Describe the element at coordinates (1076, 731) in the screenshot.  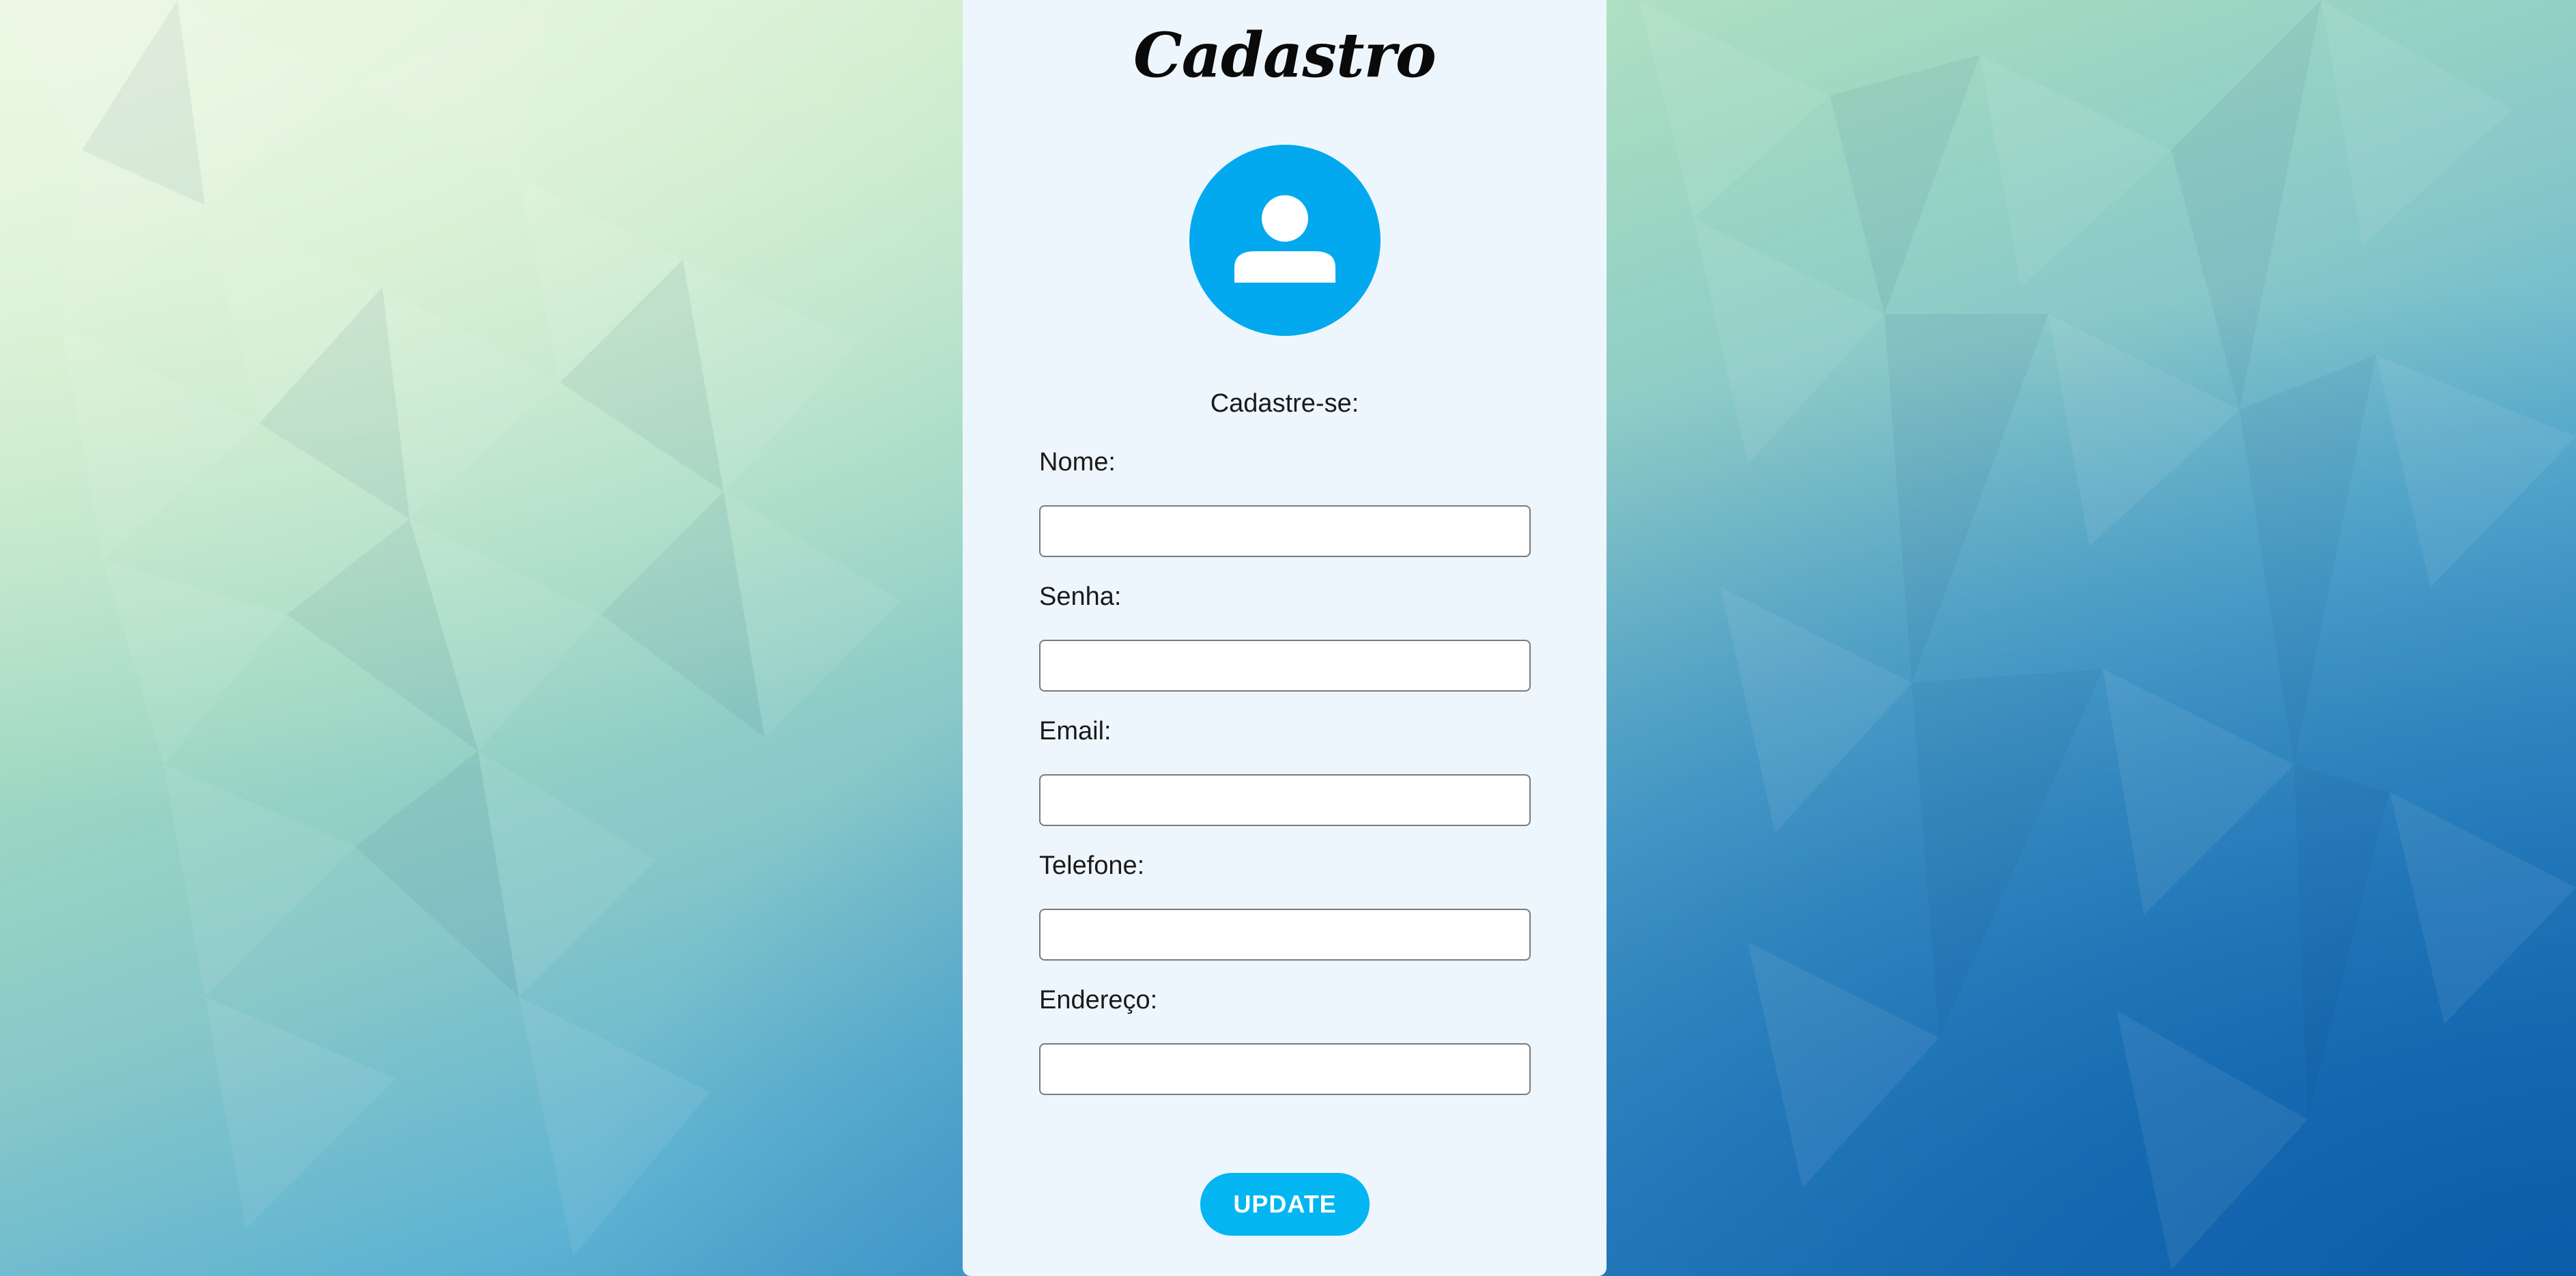
I see `email-label: Email:` at that location.